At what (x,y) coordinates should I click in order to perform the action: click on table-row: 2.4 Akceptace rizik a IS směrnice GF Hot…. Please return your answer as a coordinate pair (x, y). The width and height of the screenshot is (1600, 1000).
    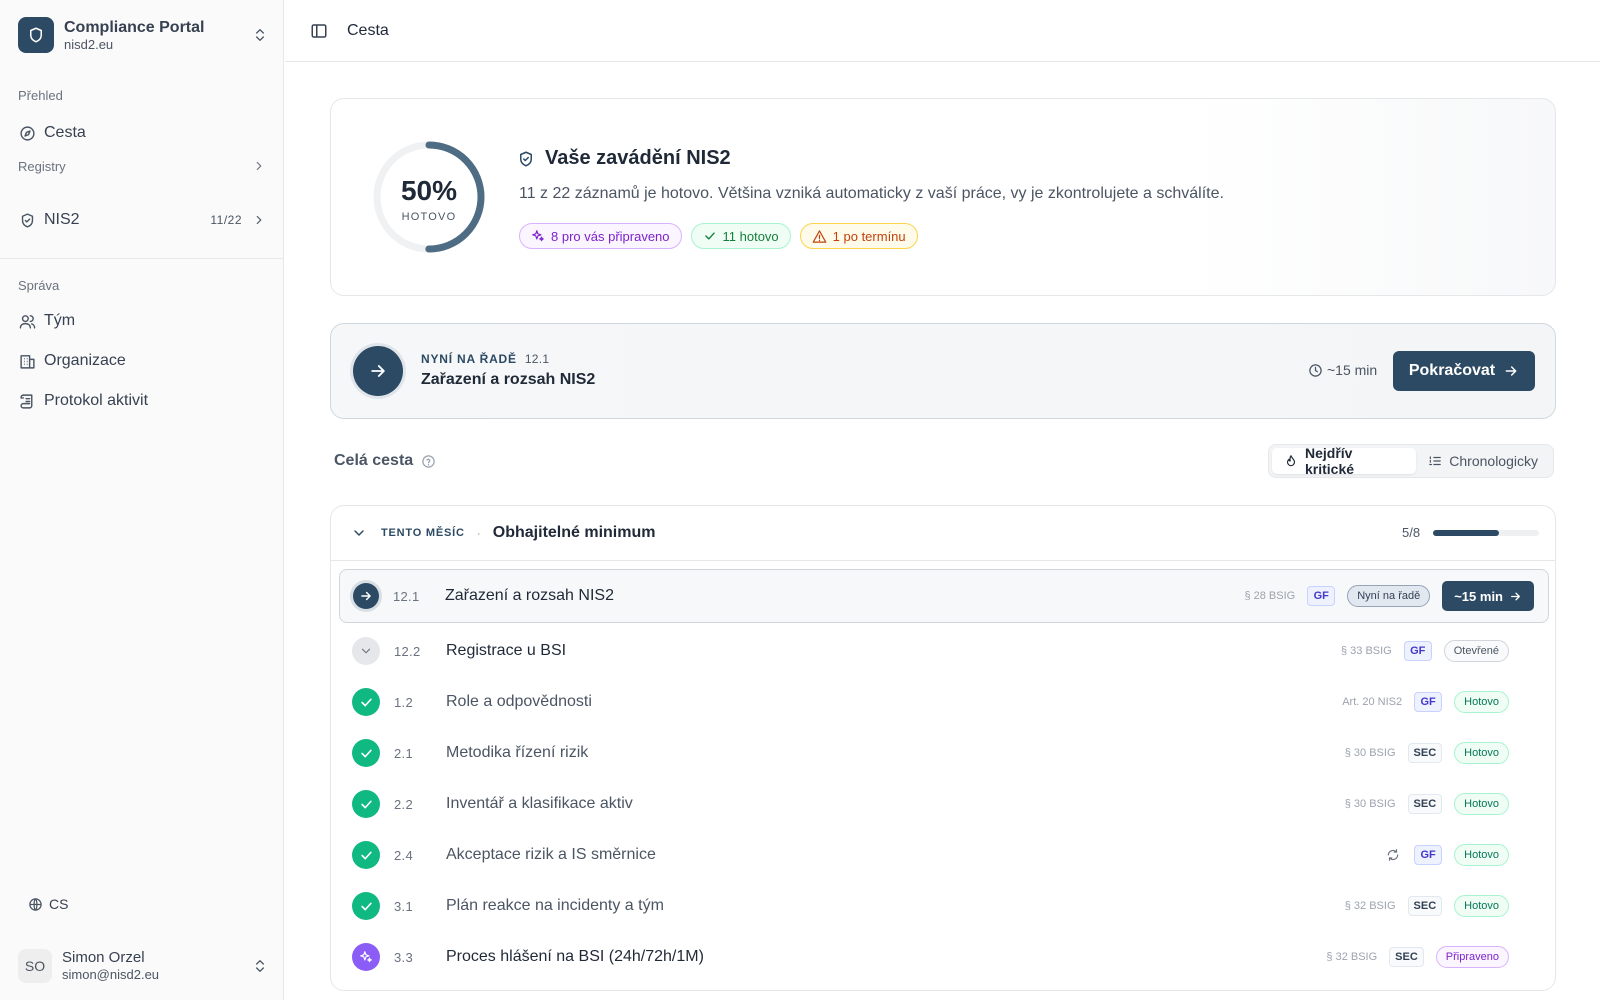
    Looking at the image, I should click on (944, 855).